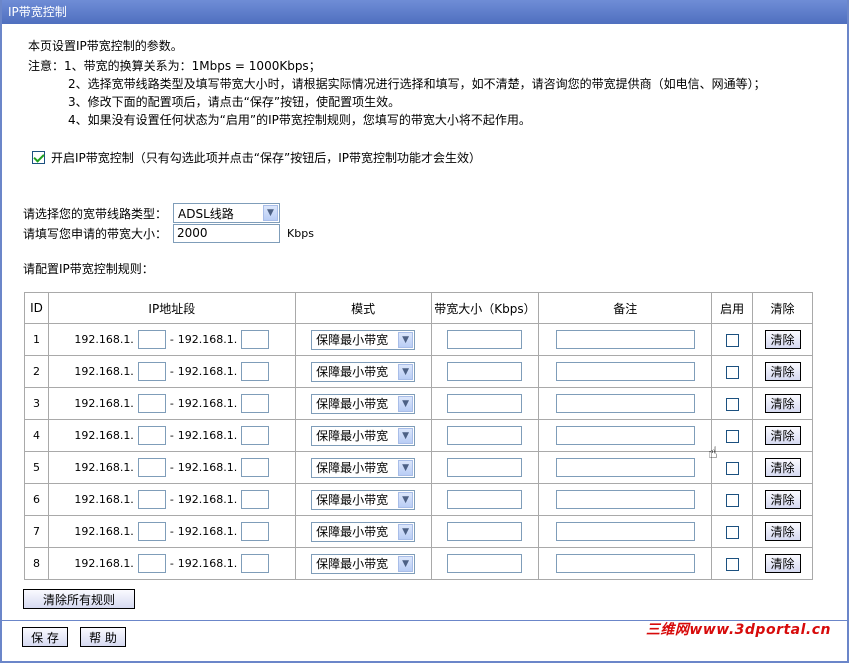 The image size is (849, 665). I want to click on line-type-select: ADSL线路 ▼, so click(227, 213).